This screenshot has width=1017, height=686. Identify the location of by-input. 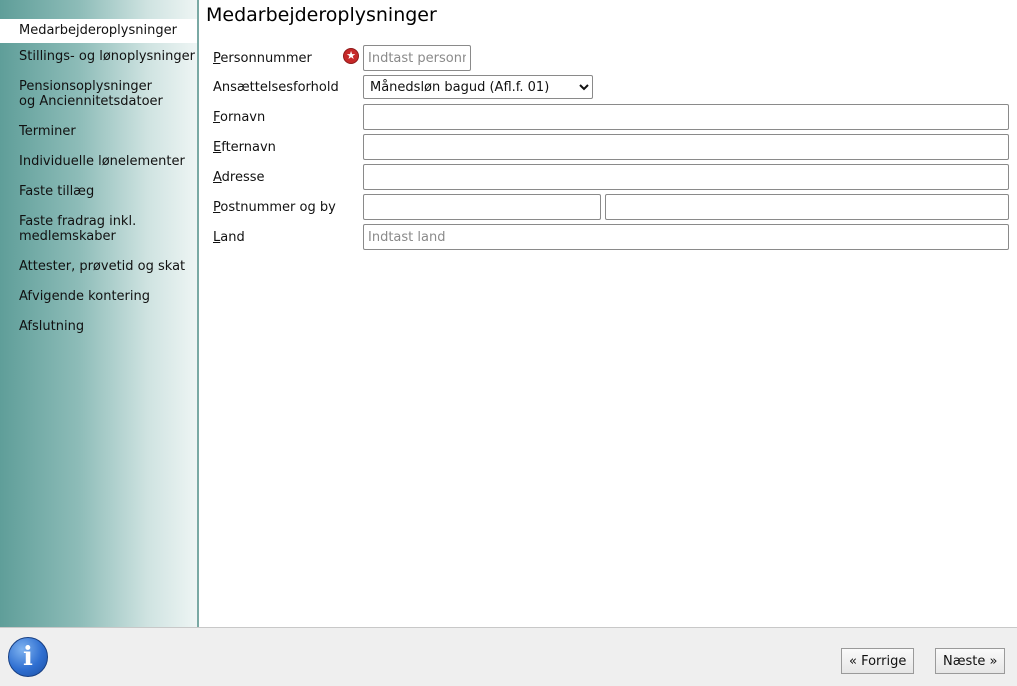
(807, 207).